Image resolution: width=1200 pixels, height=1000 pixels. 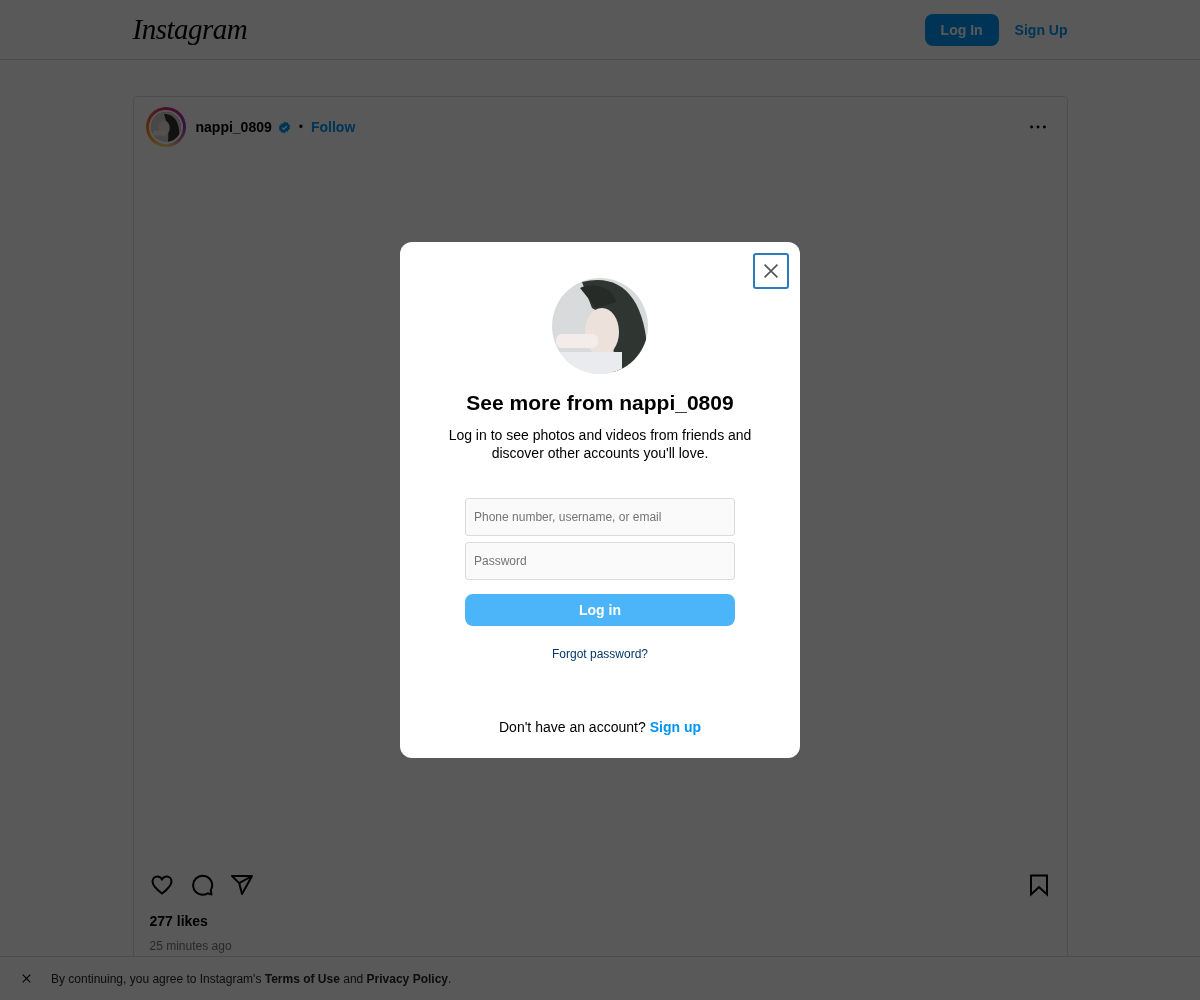 What do you see at coordinates (241, 885) in the screenshot?
I see `send-icon` at bounding box center [241, 885].